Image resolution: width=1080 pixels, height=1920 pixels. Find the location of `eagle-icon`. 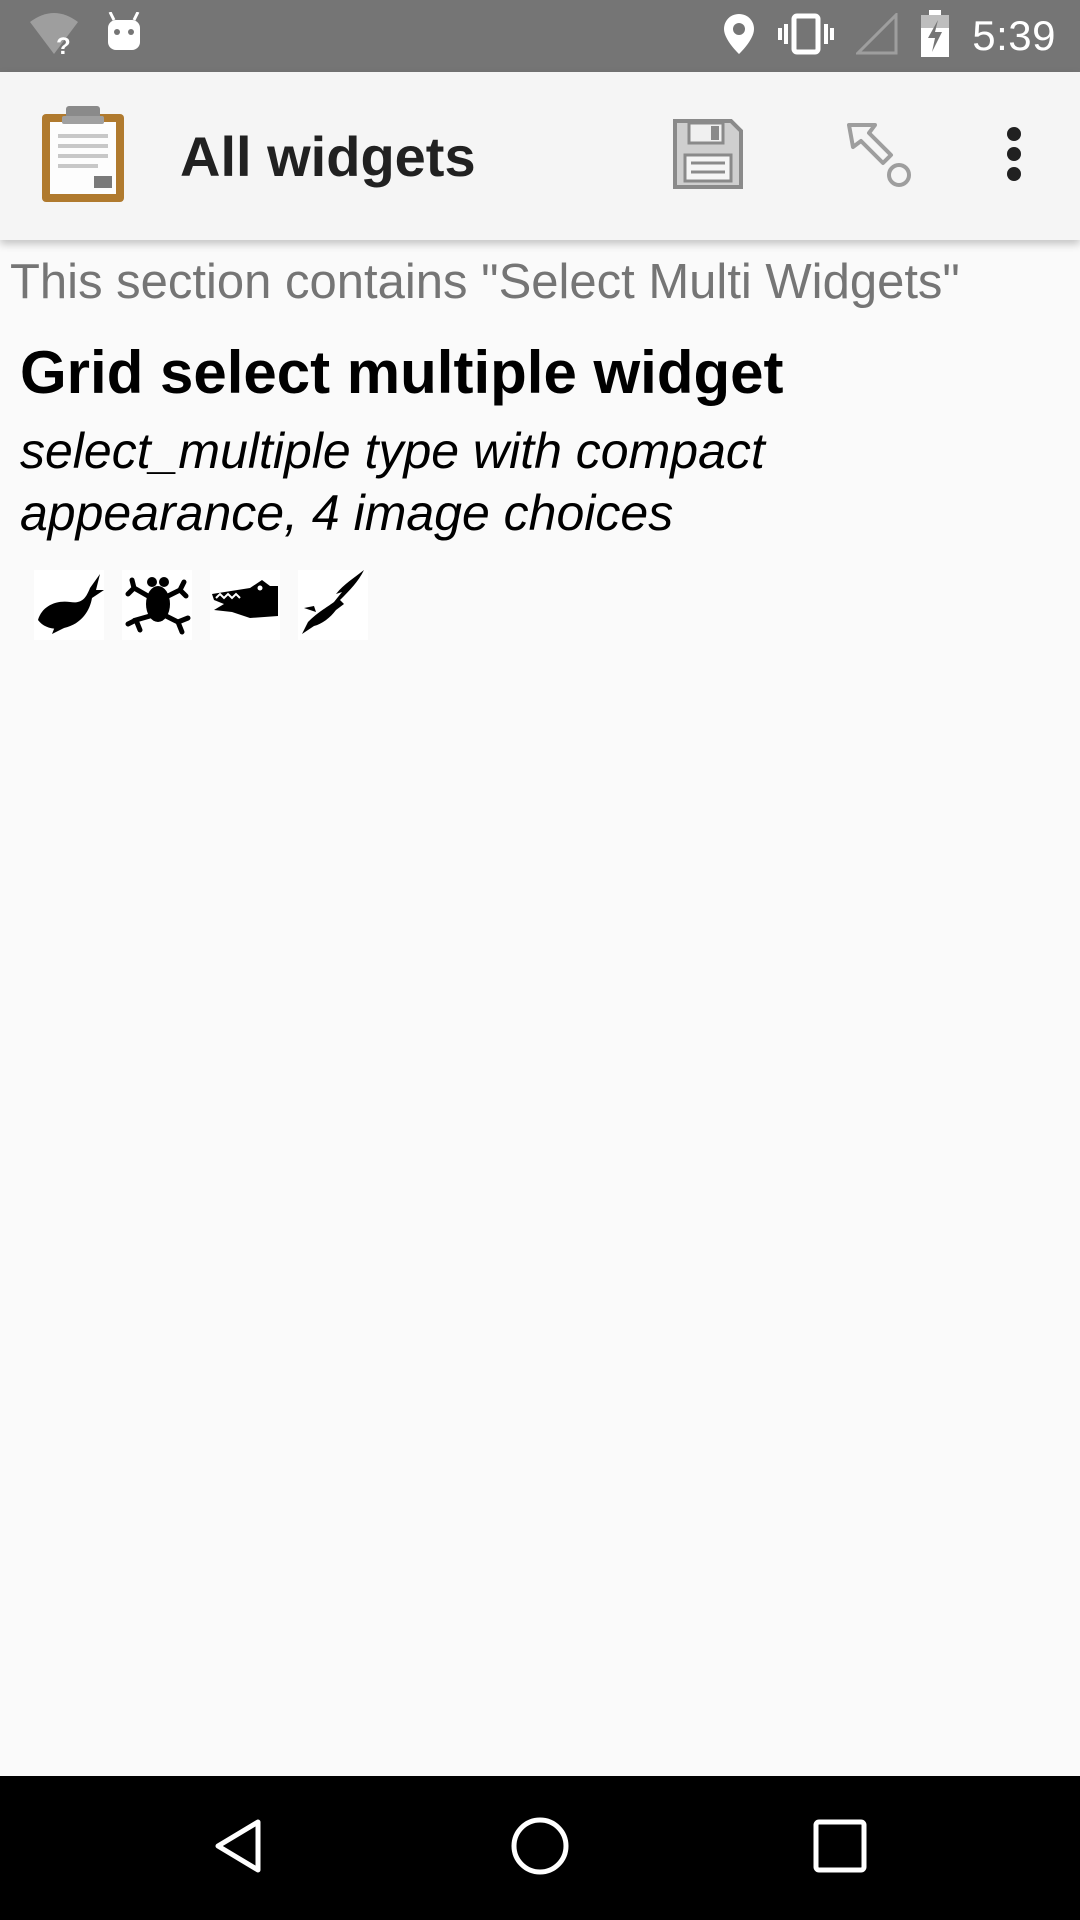

eagle-icon is located at coordinates (333, 605).